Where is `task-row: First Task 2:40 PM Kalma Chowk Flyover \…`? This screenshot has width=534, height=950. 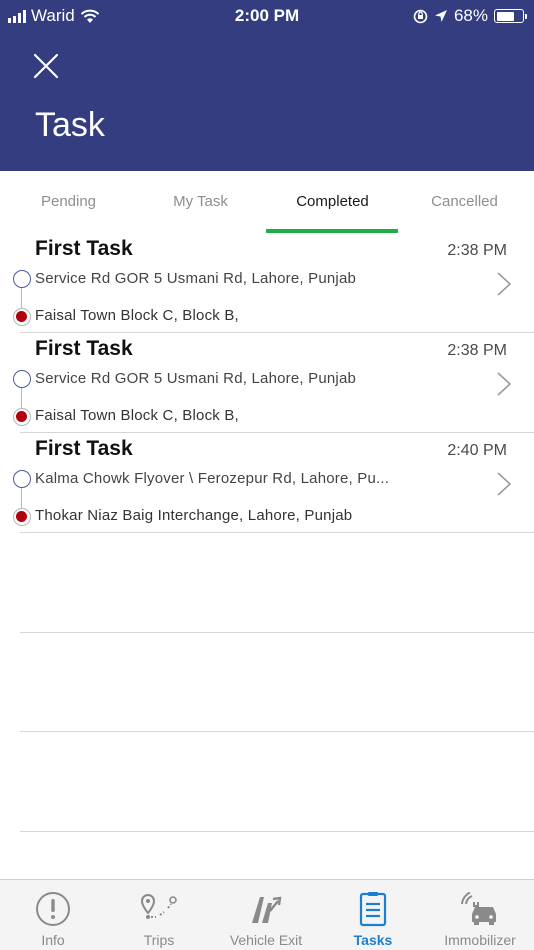 task-row: First Task 2:40 PM Kalma Chowk Flyover \… is located at coordinates (267, 483).